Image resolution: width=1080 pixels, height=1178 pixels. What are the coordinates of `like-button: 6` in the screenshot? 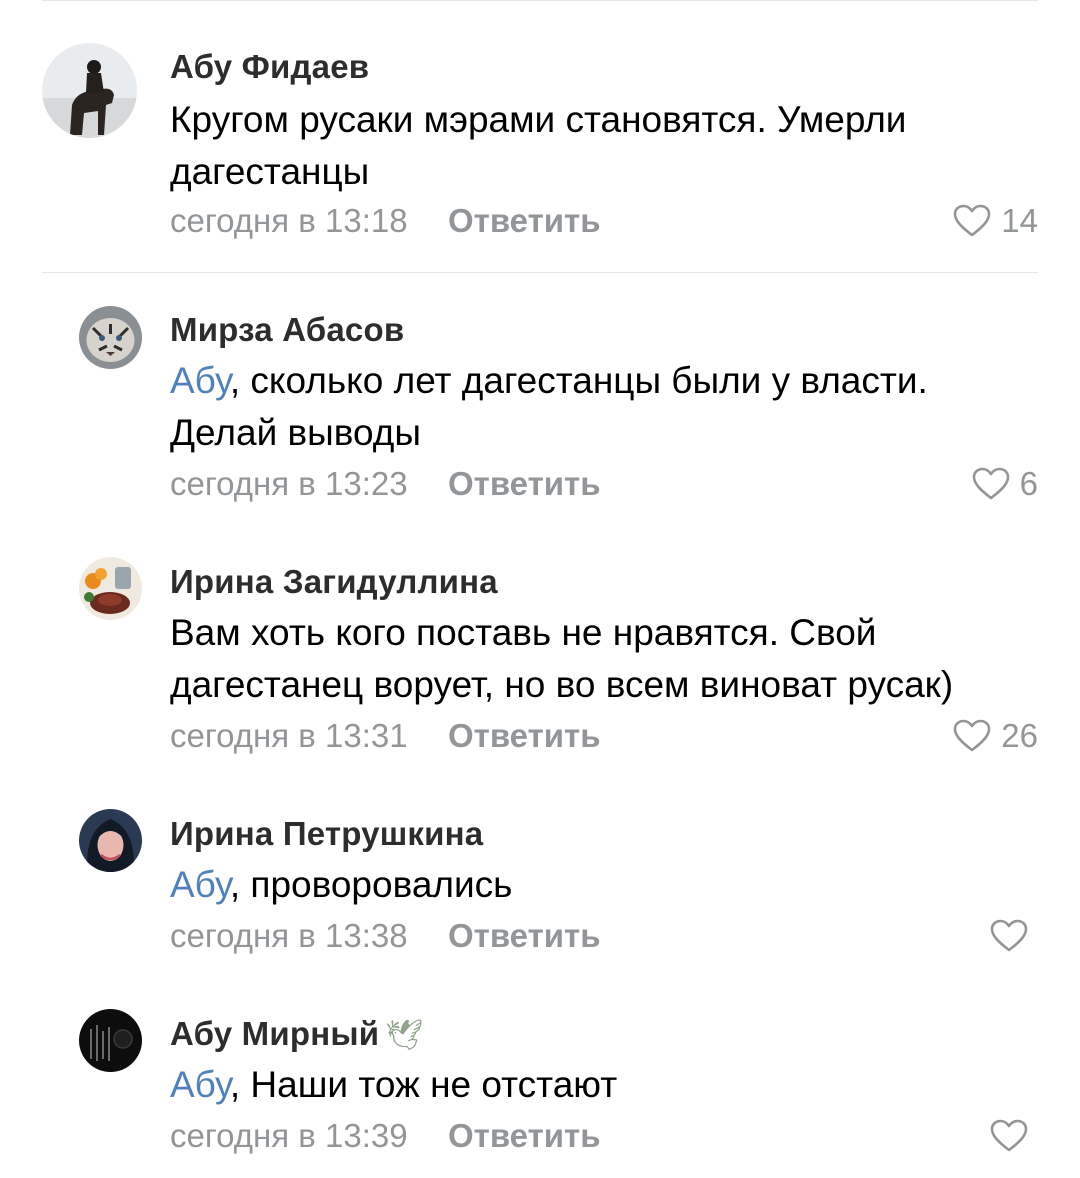 It's located at (1005, 484).